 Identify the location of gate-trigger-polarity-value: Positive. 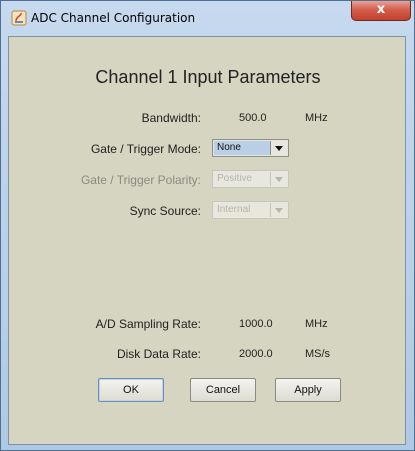
(242, 179).